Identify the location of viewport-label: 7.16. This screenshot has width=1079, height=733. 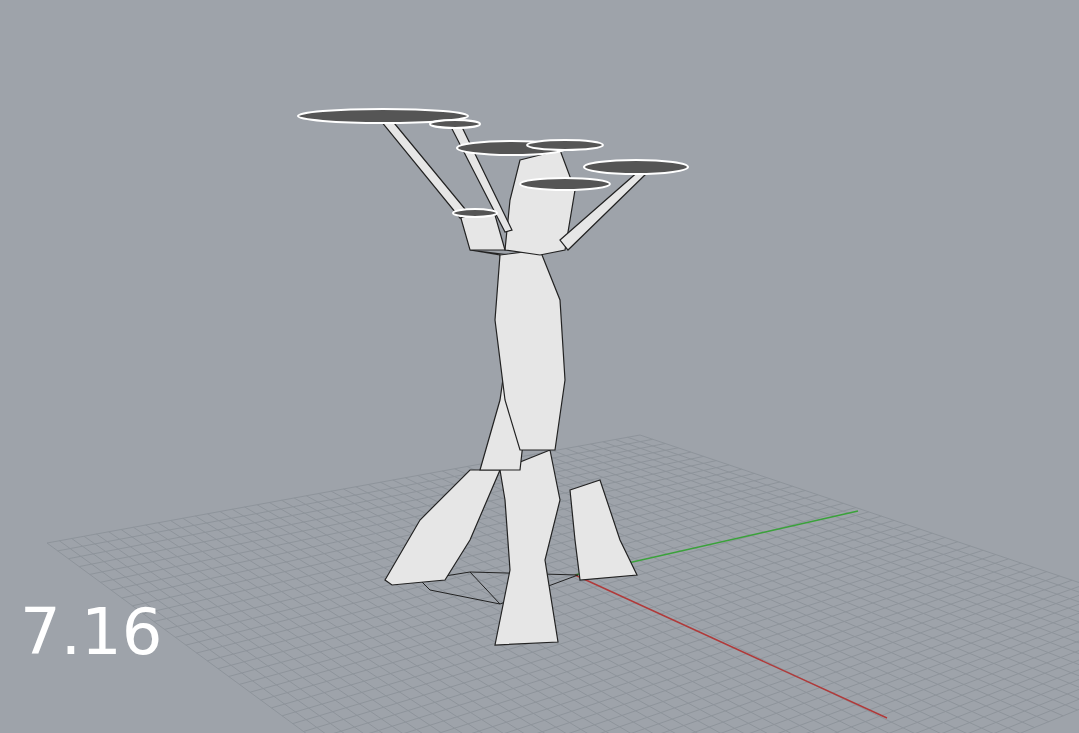
(91, 632).